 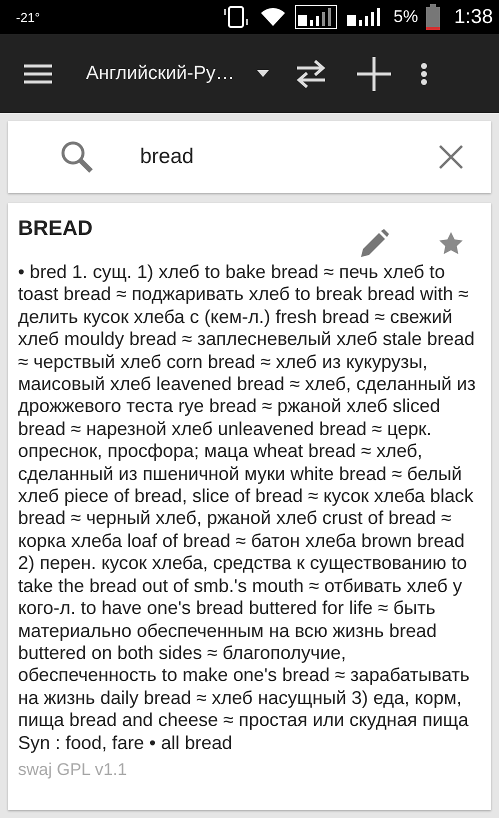 What do you see at coordinates (77, 157) in the screenshot?
I see `search-icon` at bounding box center [77, 157].